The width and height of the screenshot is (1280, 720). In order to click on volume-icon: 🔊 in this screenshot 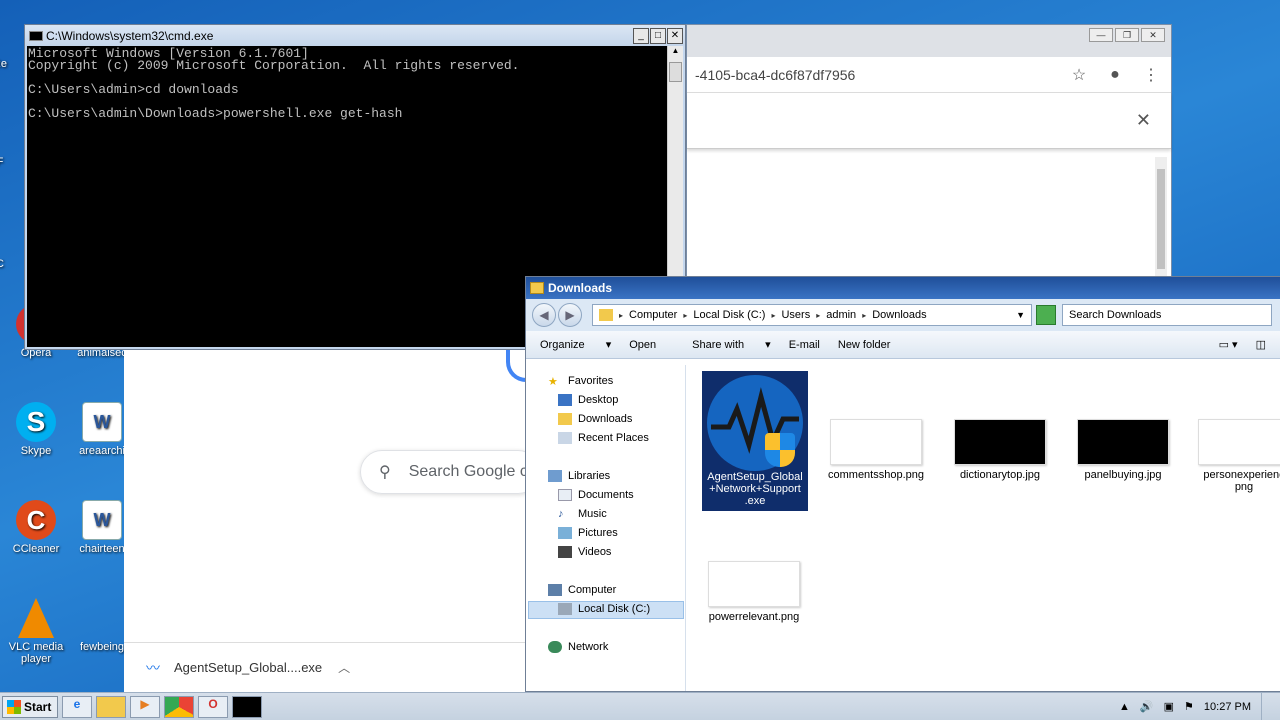, I will do `click(1147, 706)`.